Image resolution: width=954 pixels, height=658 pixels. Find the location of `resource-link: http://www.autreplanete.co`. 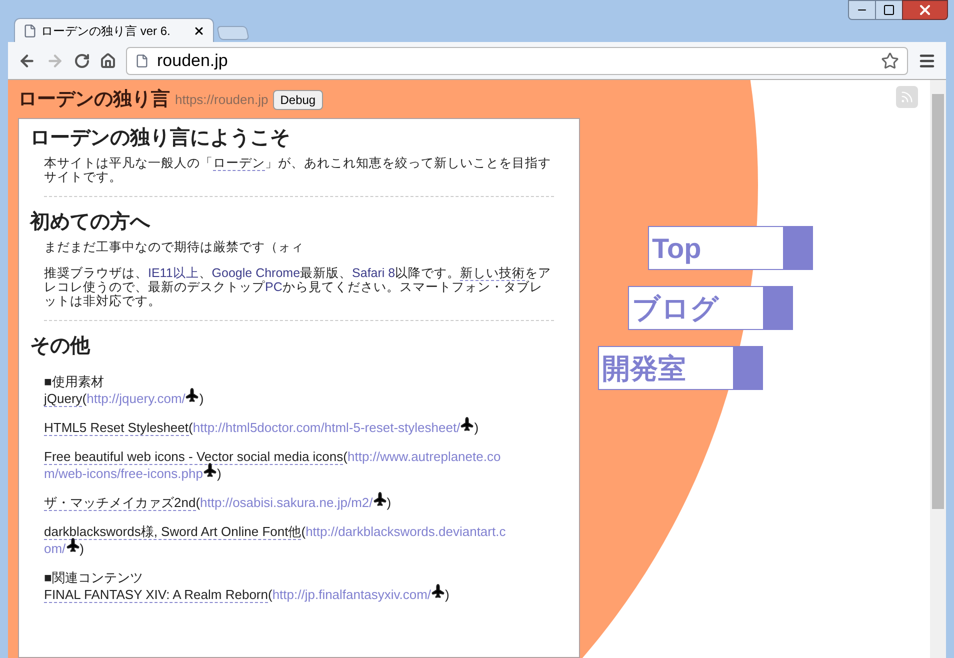

resource-link: http://www.autreplanete.co is located at coordinates (424, 456).